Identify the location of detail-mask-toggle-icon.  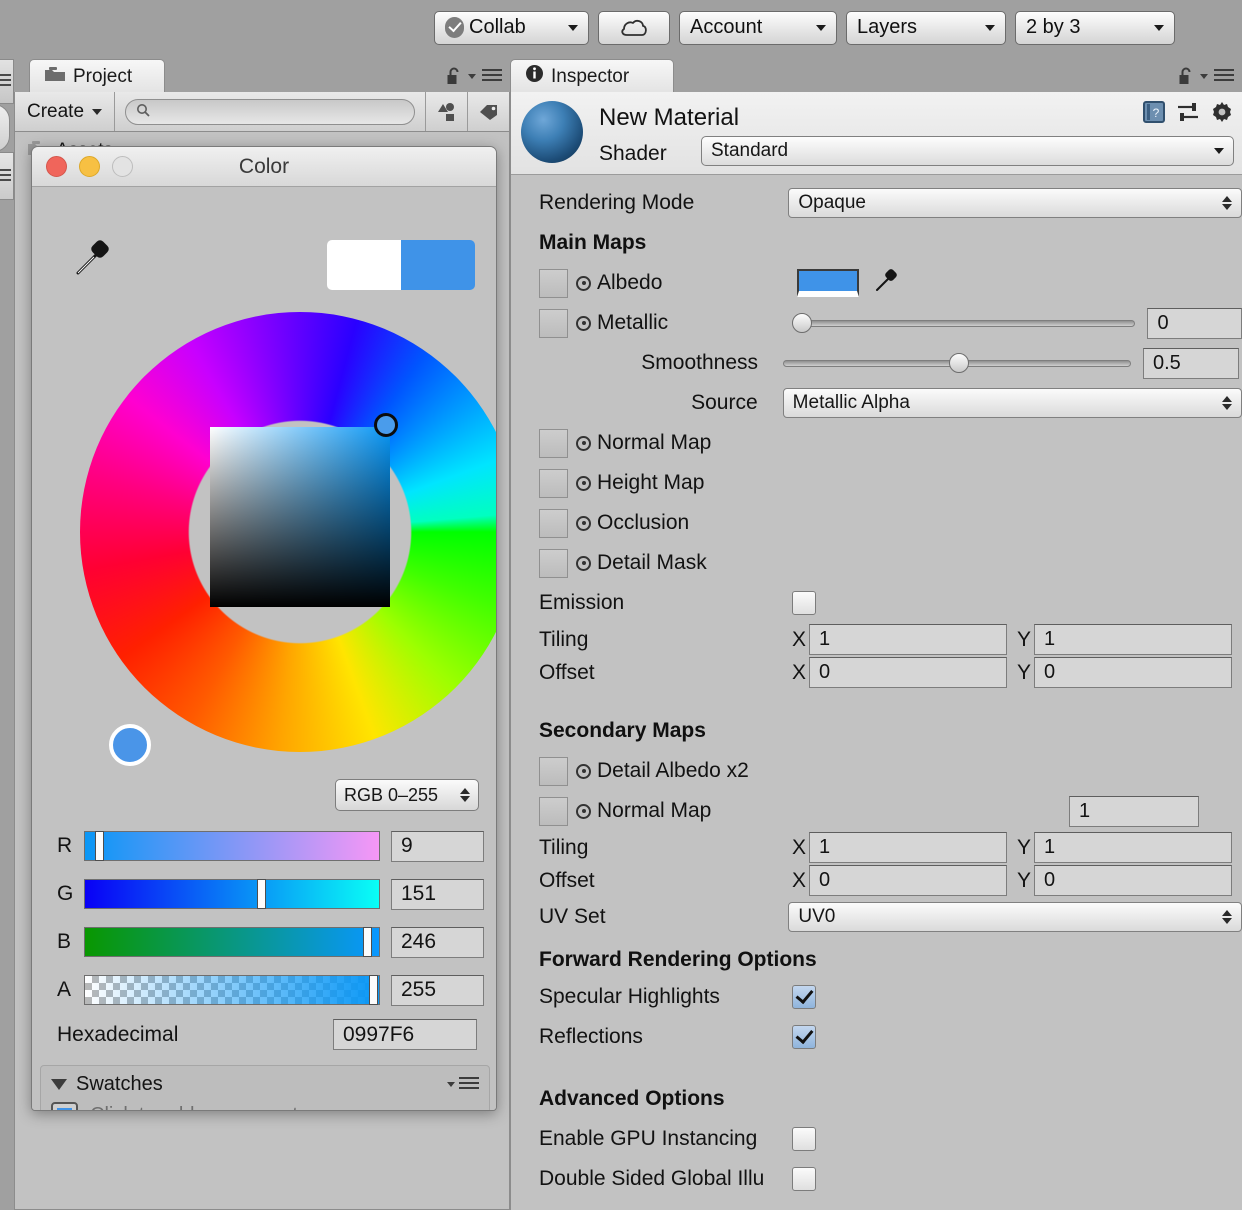
(583, 563).